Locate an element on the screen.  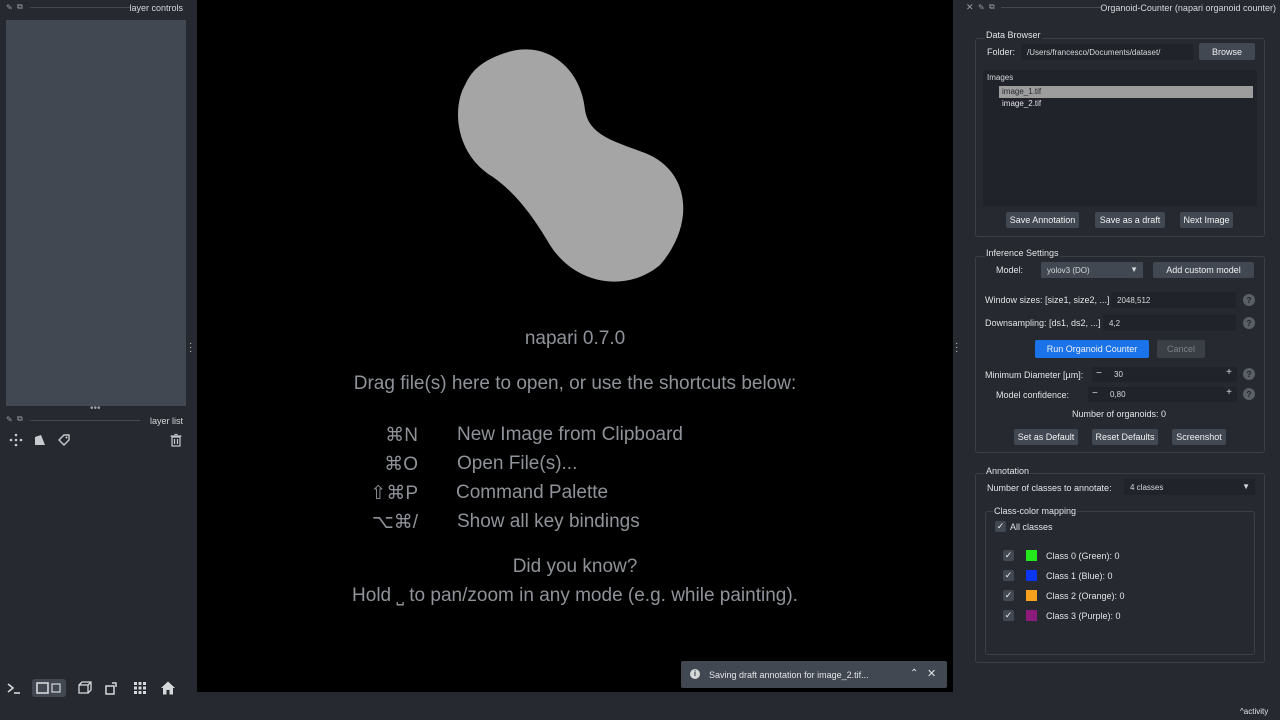
new-shapes-layer-icon is located at coordinates (40, 440).